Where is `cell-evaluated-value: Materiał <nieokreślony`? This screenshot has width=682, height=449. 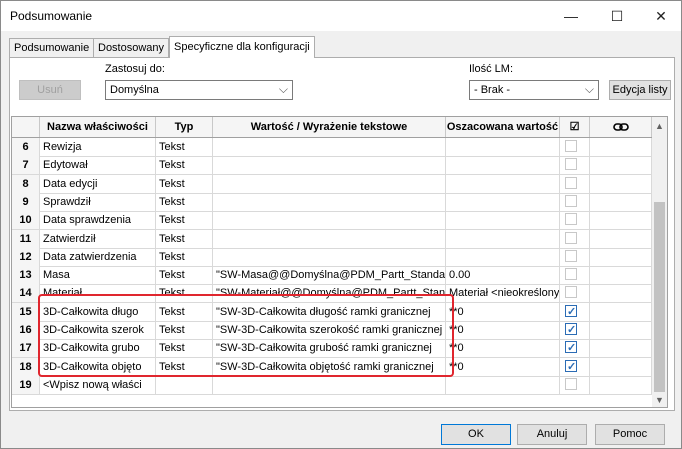 cell-evaluated-value: Materiał <nieokreślony is located at coordinates (503, 293).